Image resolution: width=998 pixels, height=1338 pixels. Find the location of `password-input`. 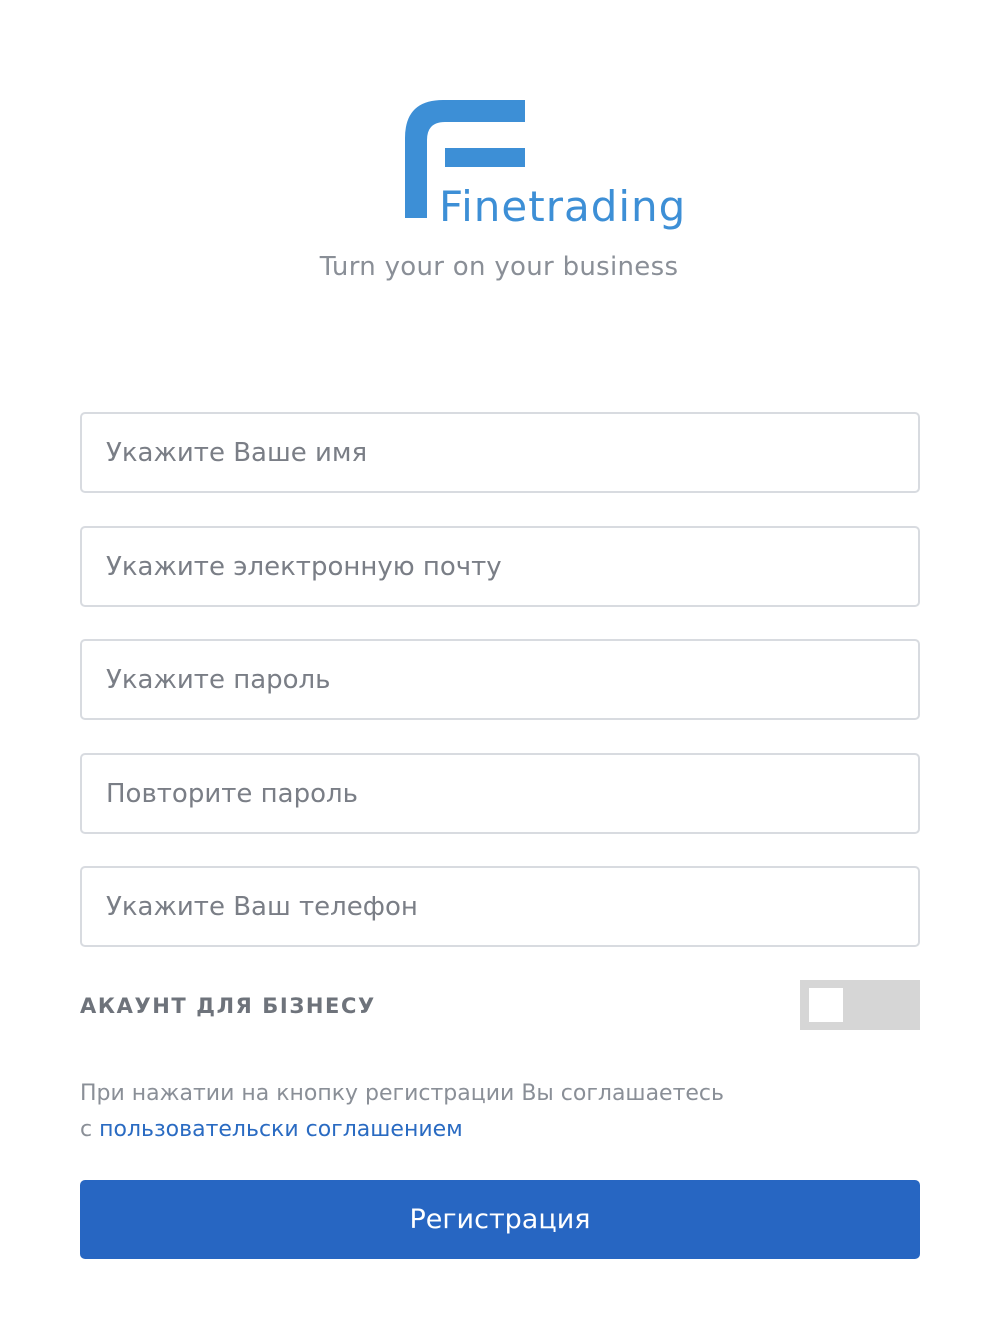

password-input is located at coordinates (500, 679).